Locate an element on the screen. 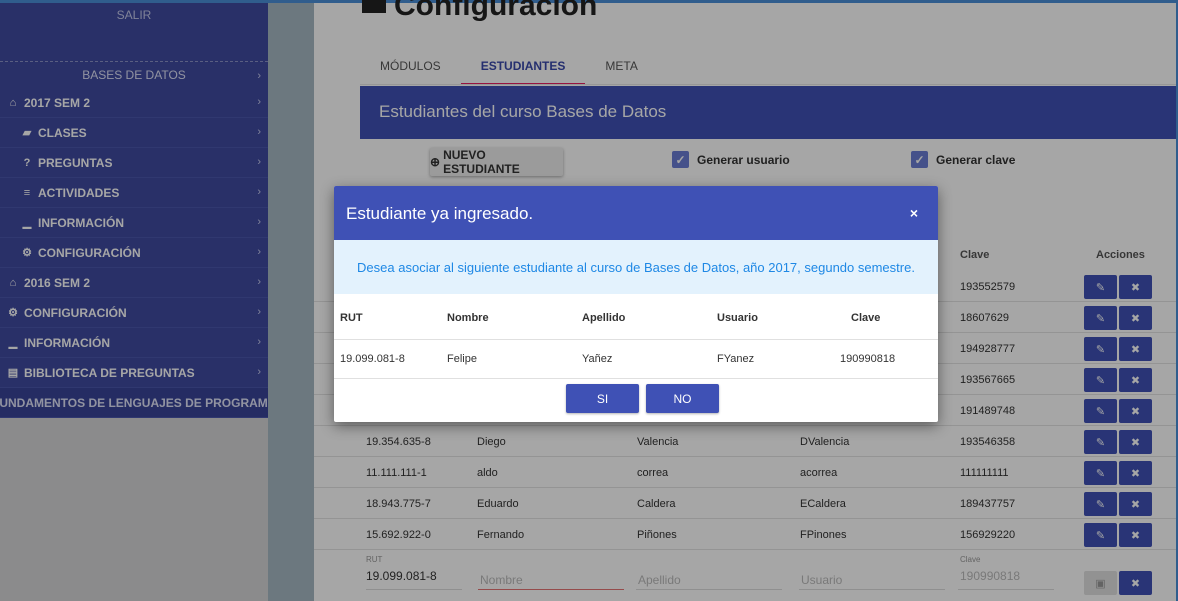 The image size is (1178, 601). dialog-cell-rut: 19.099.081-8 is located at coordinates (372, 359).